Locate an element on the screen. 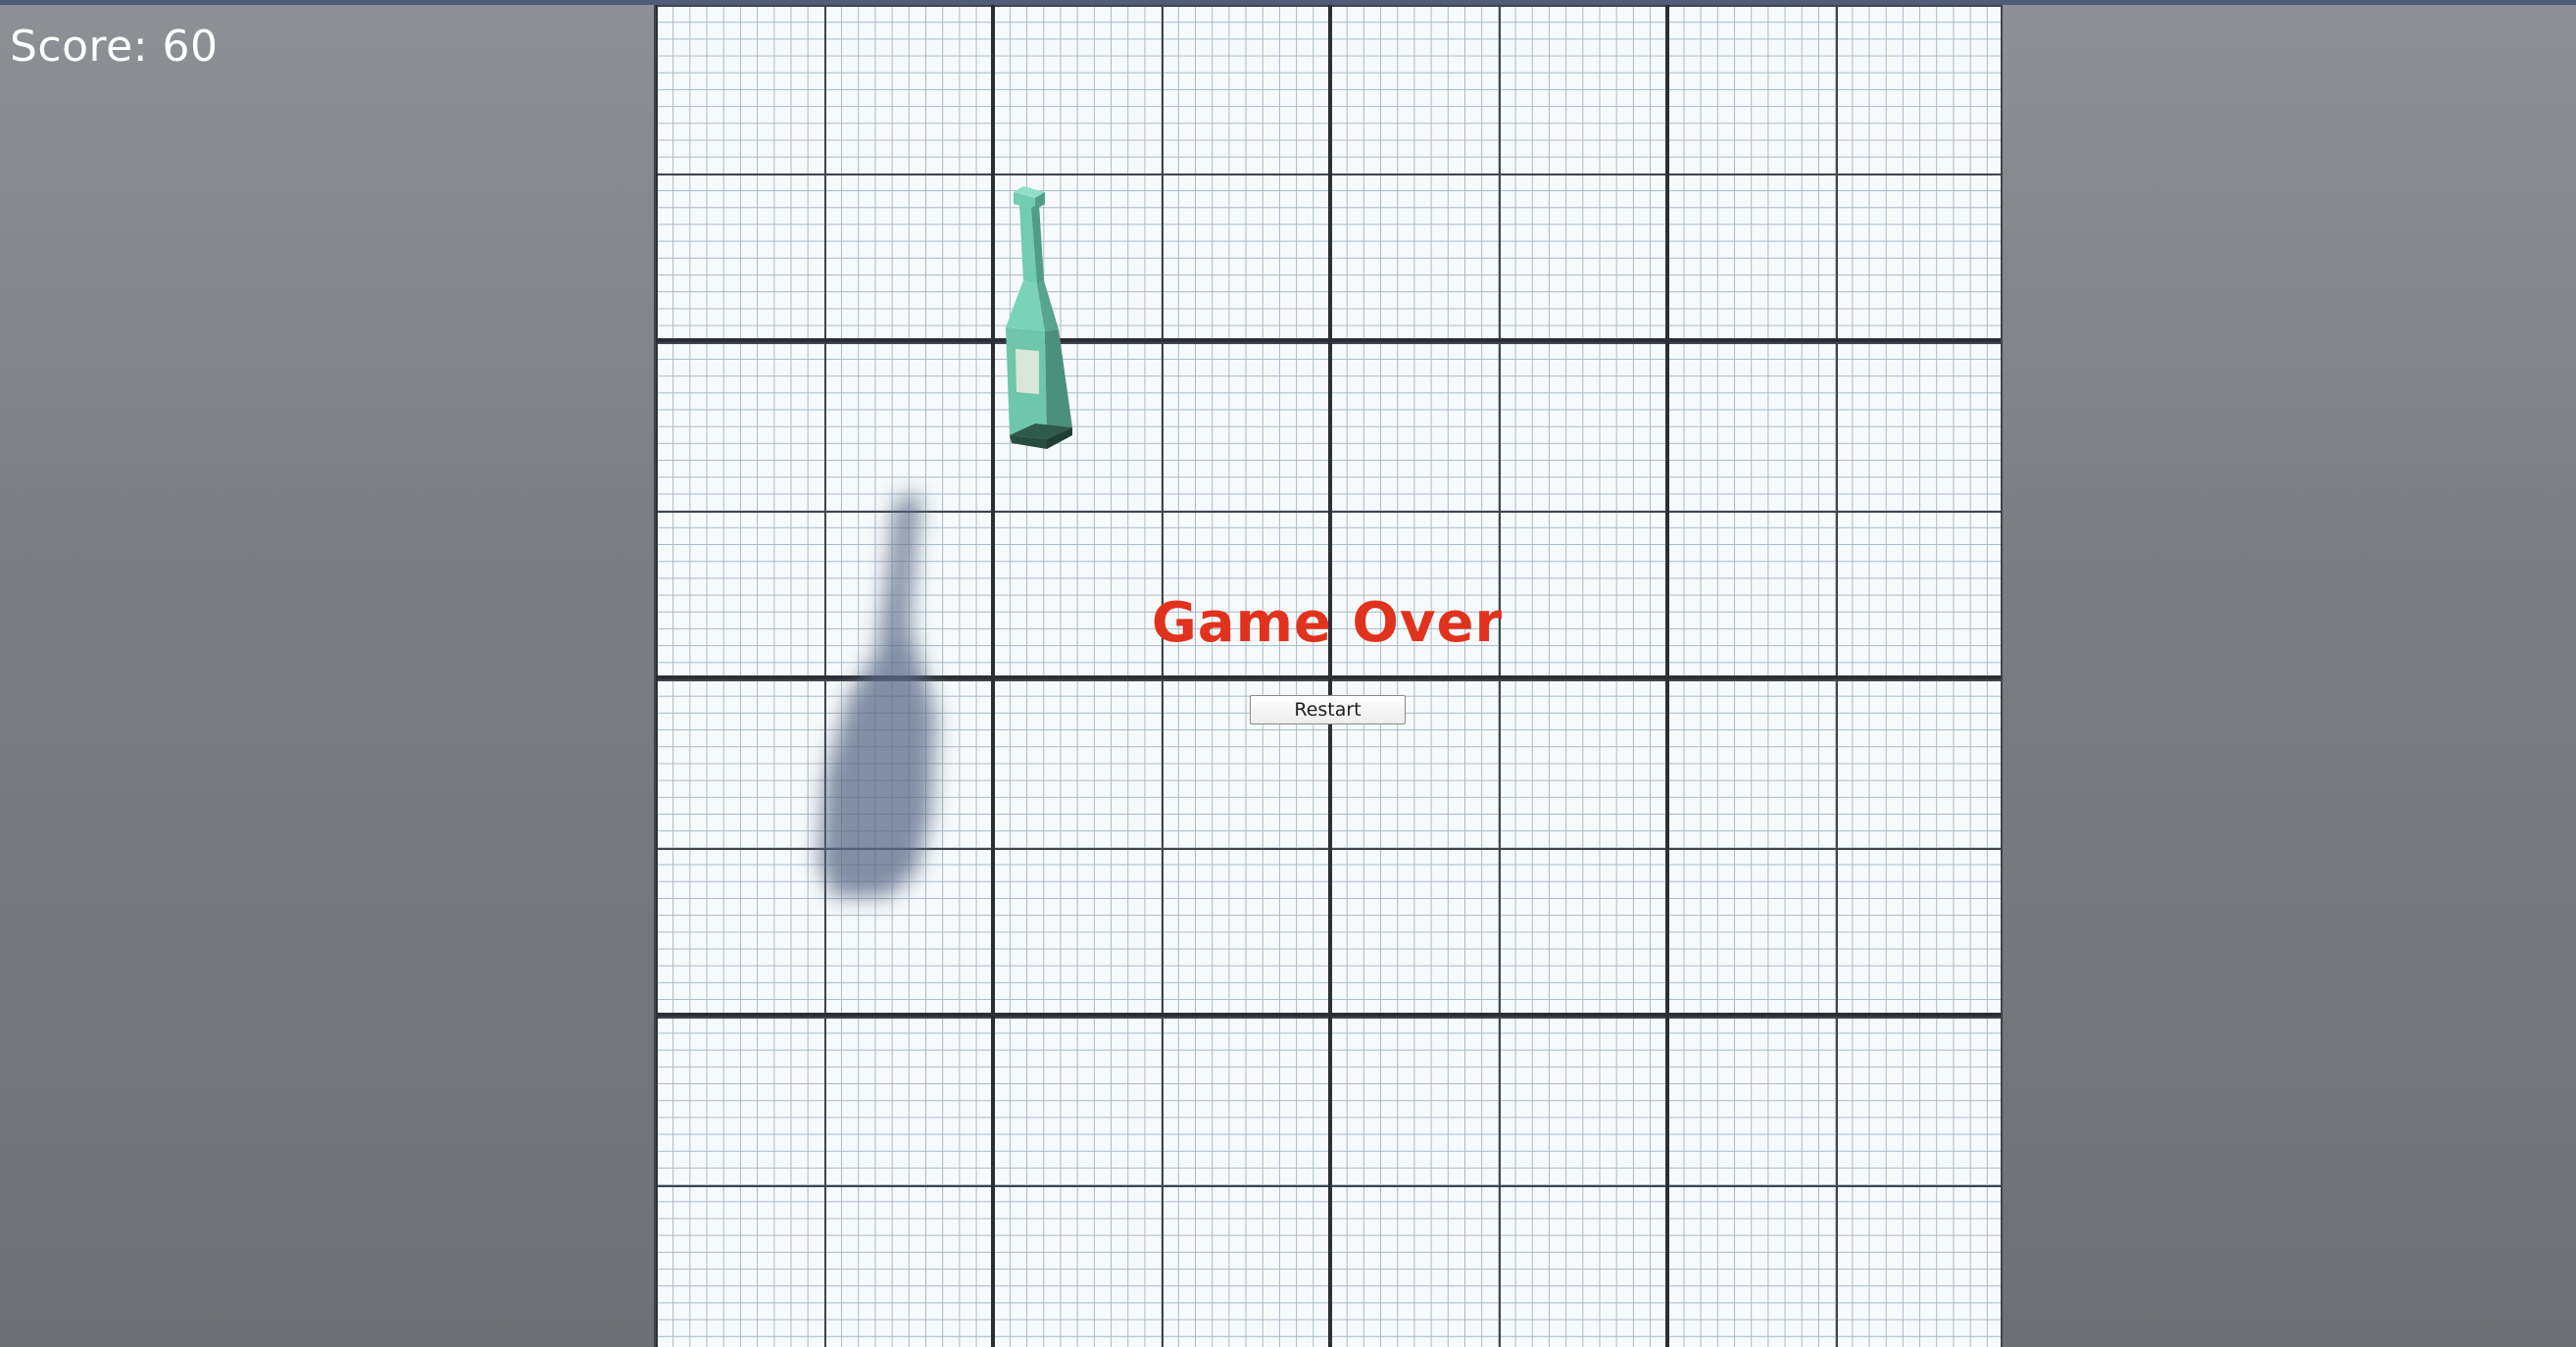 The height and width of the screenshot is (1347, 2576). score-label: Score: 60 is located at coordinates (114, 47).